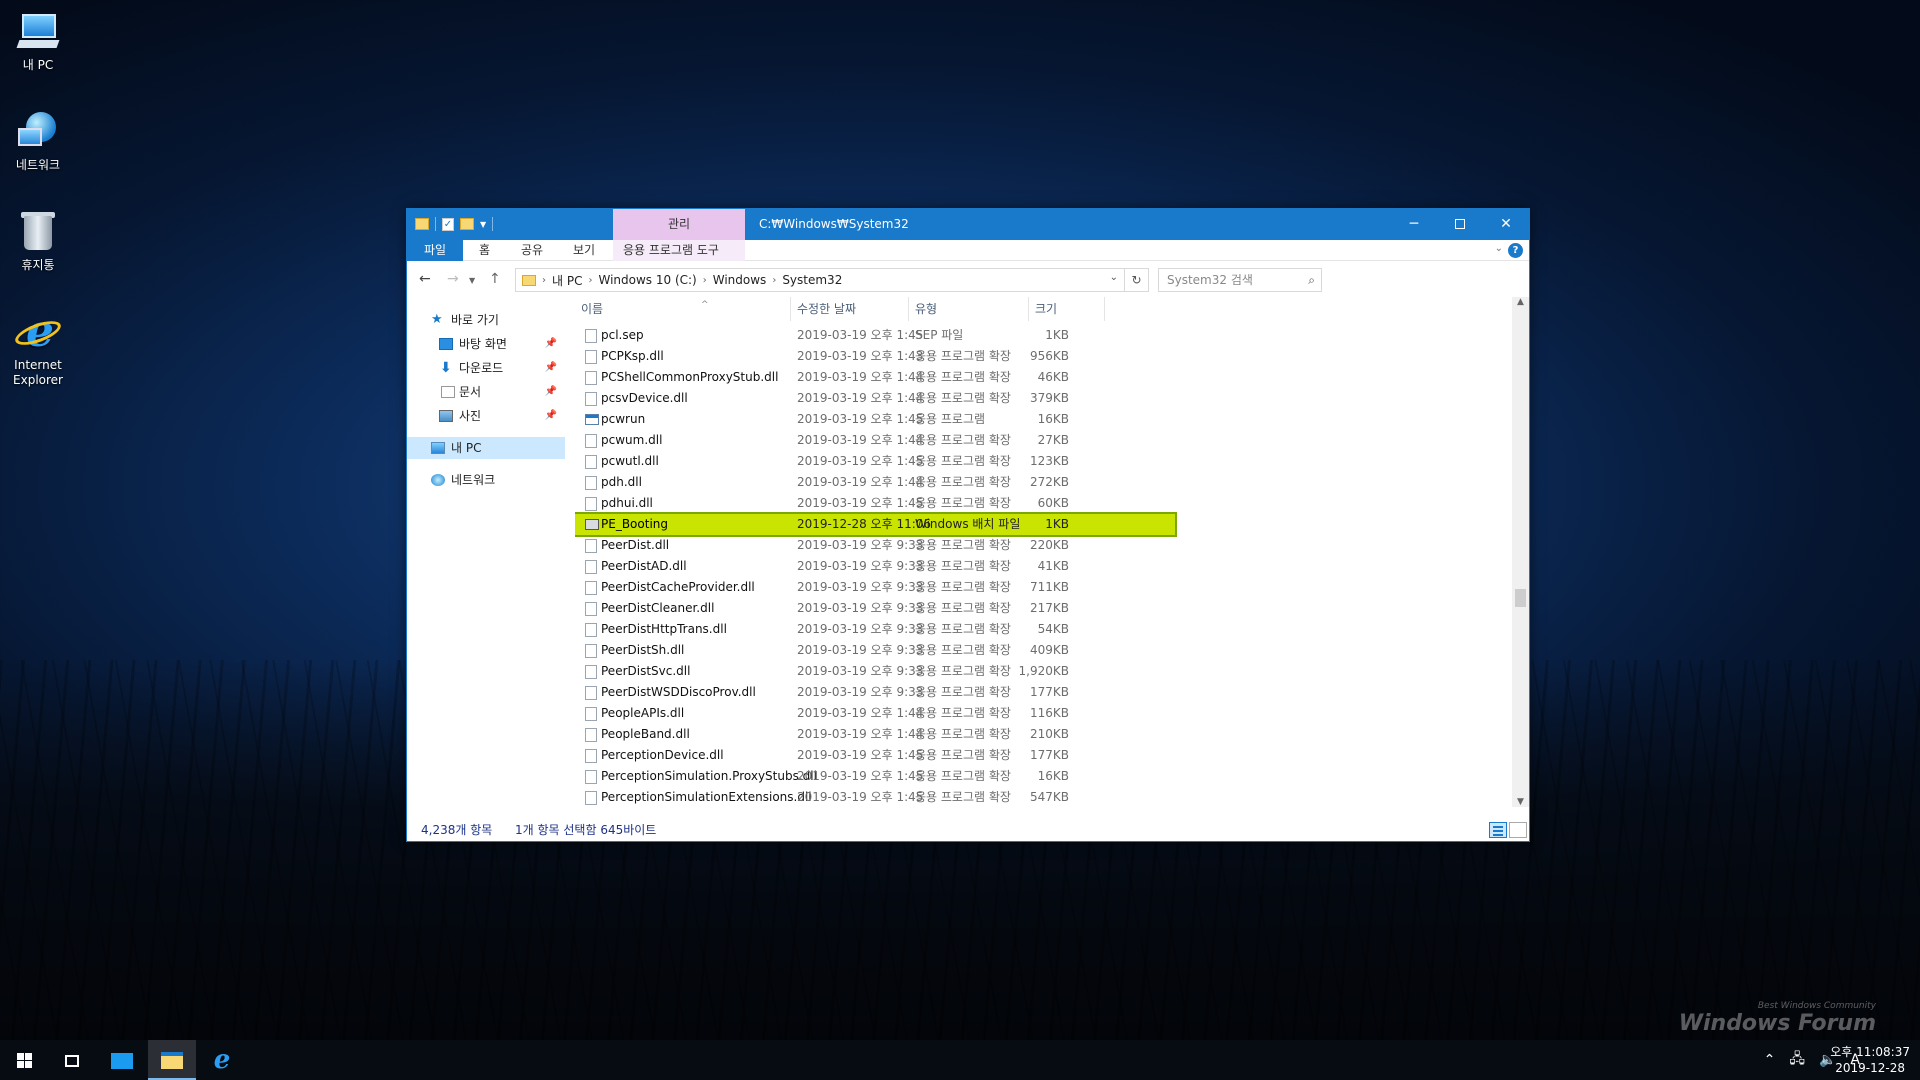 This screenshot has width=1920, height=1080. I want to click on refresh-button: ↻, so click(1137, 280).